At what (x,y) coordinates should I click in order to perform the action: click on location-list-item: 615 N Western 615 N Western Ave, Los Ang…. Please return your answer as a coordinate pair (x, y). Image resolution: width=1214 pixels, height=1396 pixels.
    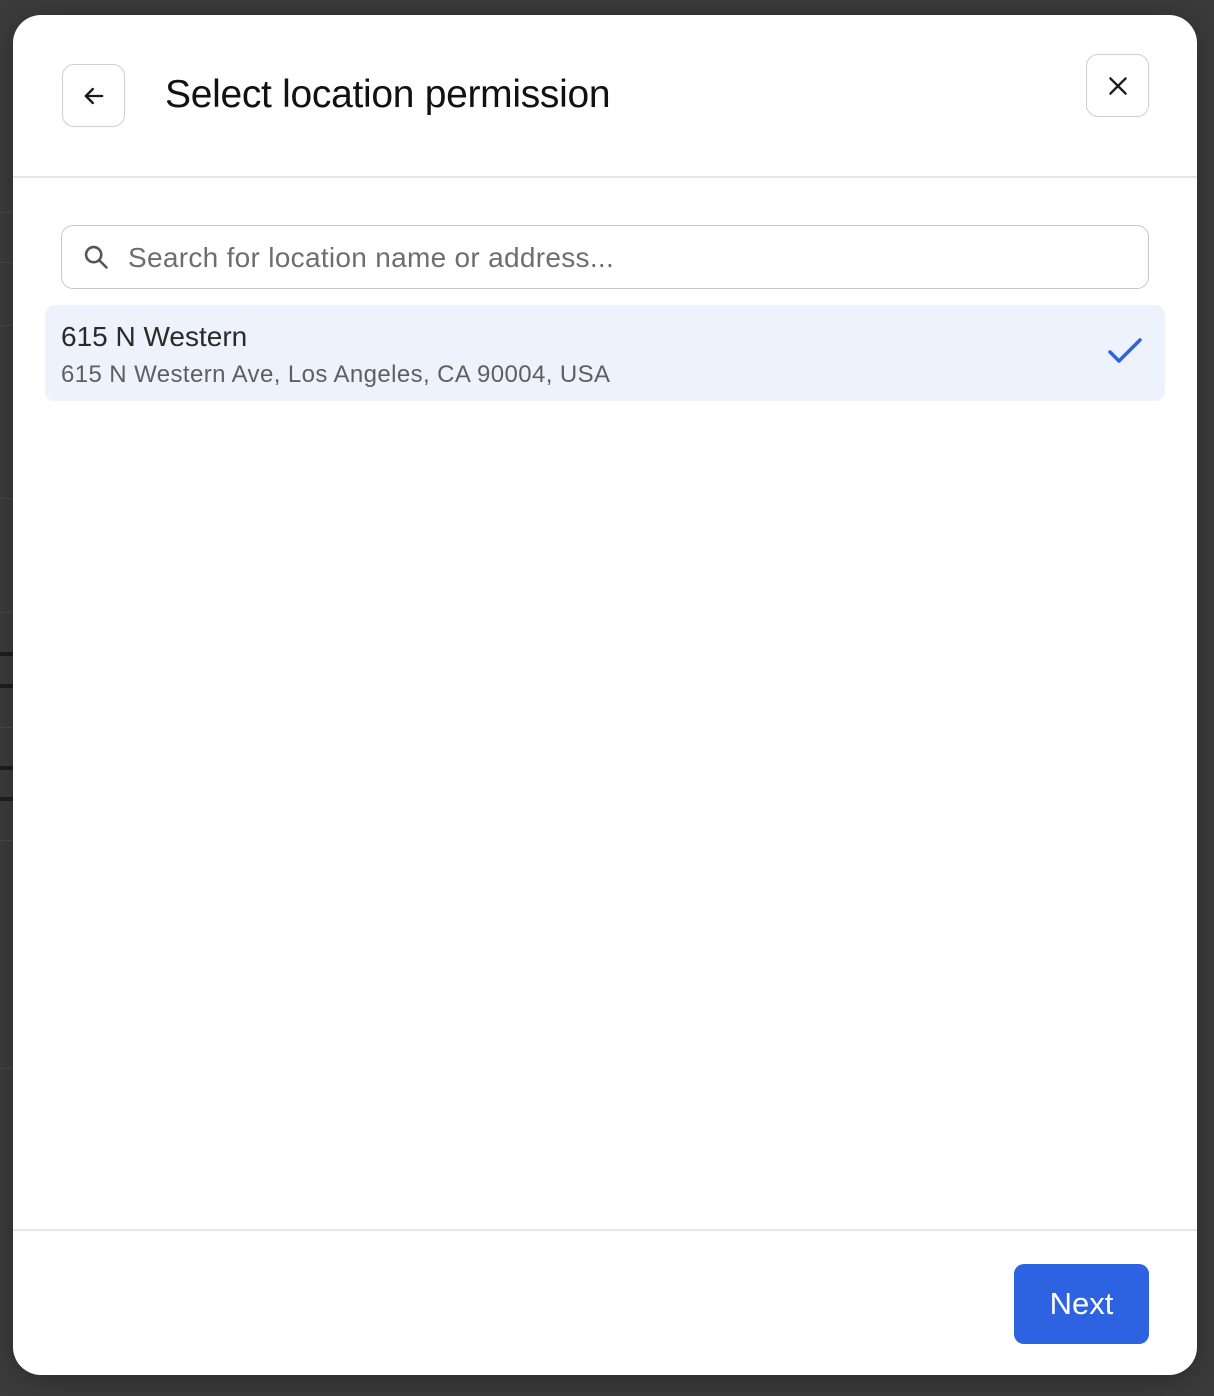
    Looking at the image, I should click on (605, 353).